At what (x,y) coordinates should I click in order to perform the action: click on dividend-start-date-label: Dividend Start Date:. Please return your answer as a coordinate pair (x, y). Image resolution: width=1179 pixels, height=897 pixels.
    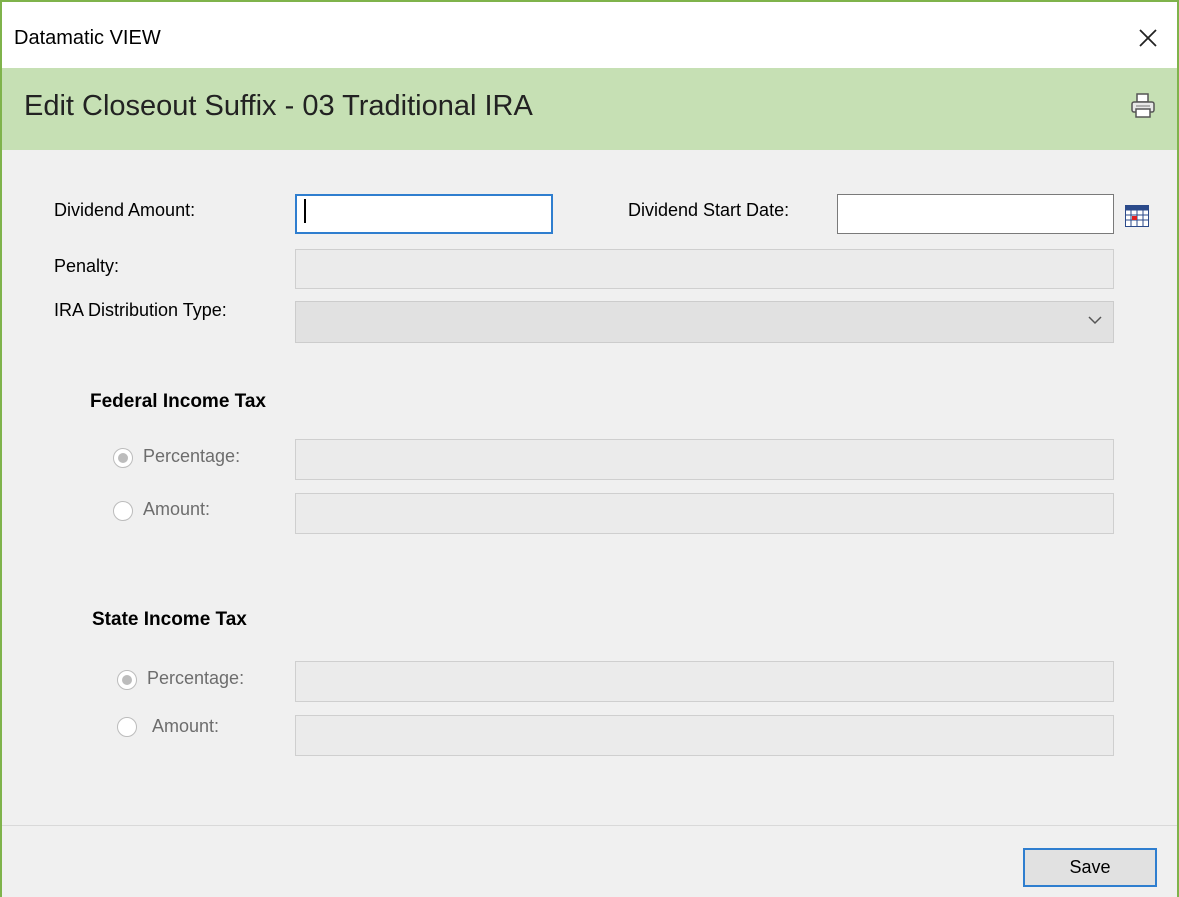
    Looking at the image, I should click on (709, 210).